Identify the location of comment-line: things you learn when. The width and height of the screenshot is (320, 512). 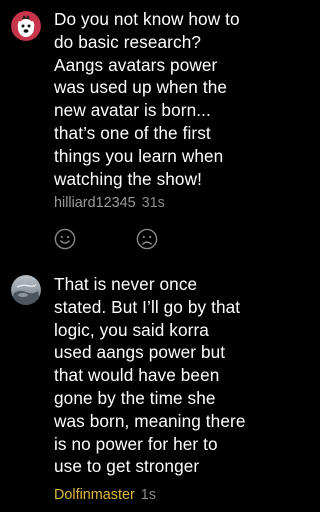
(139, 155).